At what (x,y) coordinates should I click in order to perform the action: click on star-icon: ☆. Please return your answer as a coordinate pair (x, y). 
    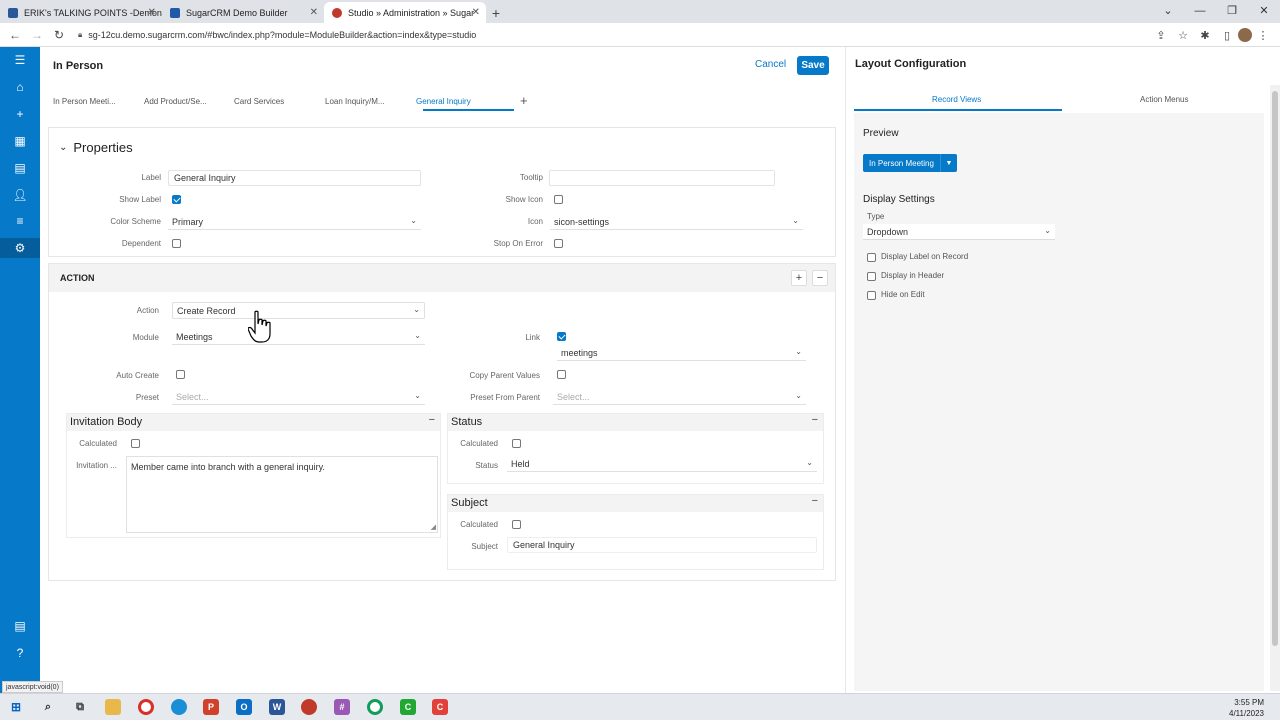
    Looking at the image, I should click on (1183, 35).